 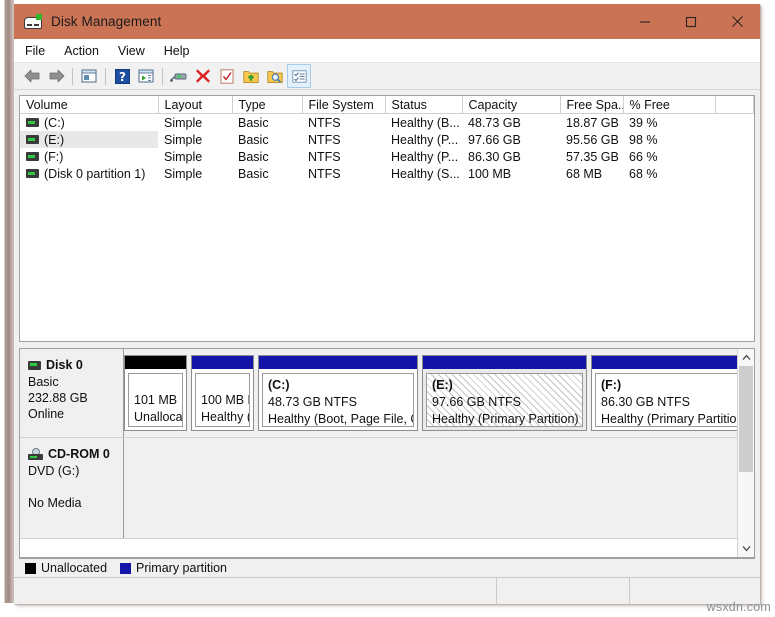 I want to click on scrollbar-track, so click(x=746, y=453).